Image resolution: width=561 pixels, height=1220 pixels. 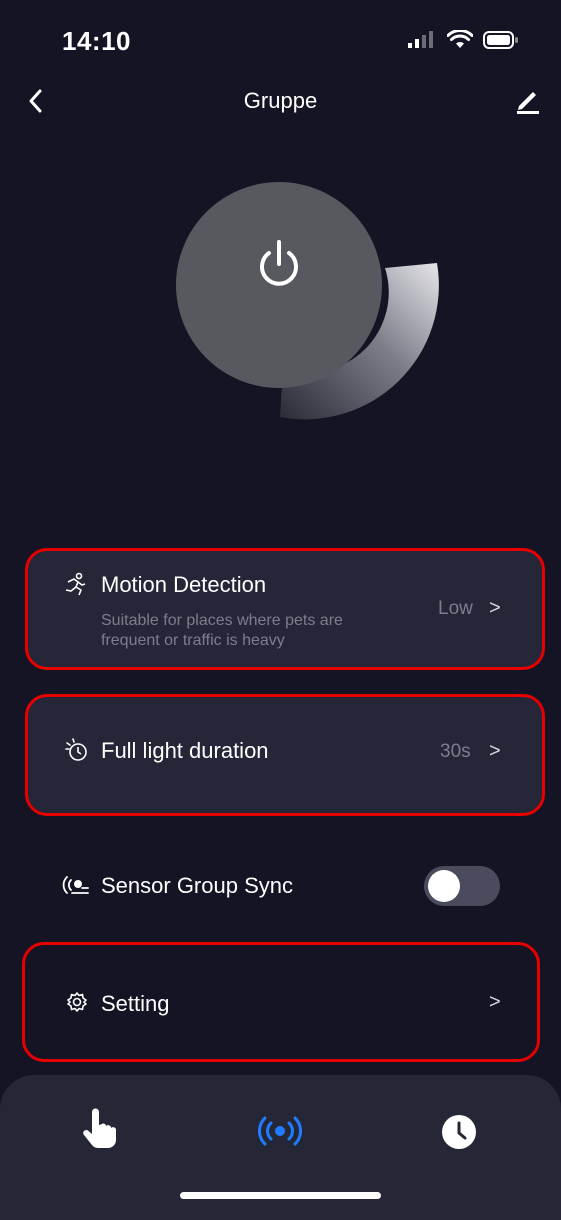 What do you see at coordinates (280, 100) in the screenshot?
I see `page-title: Gruppe` at bounding box center [280, 100].